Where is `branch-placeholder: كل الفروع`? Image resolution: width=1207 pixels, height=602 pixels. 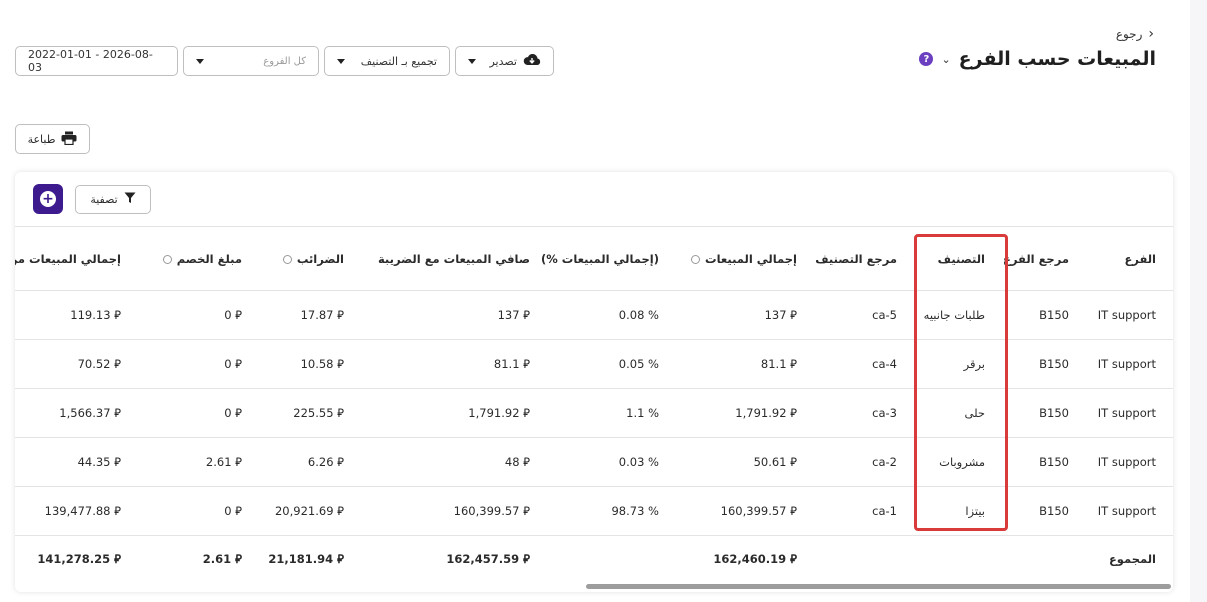 branch-placeholder: كل الفروع is located at coordinates (284, 61).